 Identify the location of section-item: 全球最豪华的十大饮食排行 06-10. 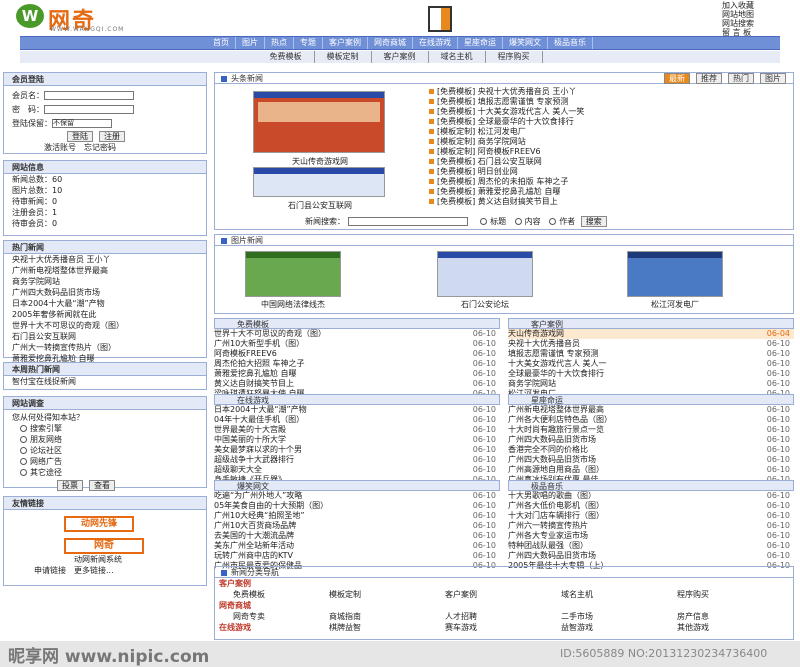
(651, 374).